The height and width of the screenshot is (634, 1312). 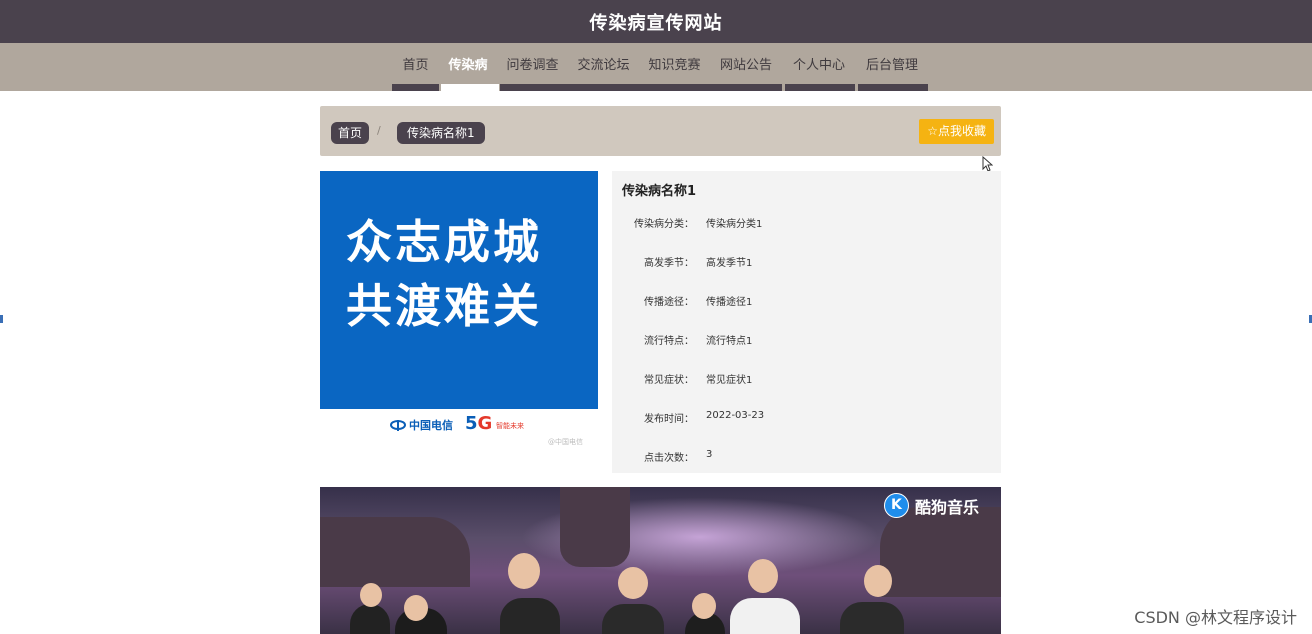 I want to click on detail-row-publish-time: 发布时间： 2022-03-23, so click(x=806, y=420).